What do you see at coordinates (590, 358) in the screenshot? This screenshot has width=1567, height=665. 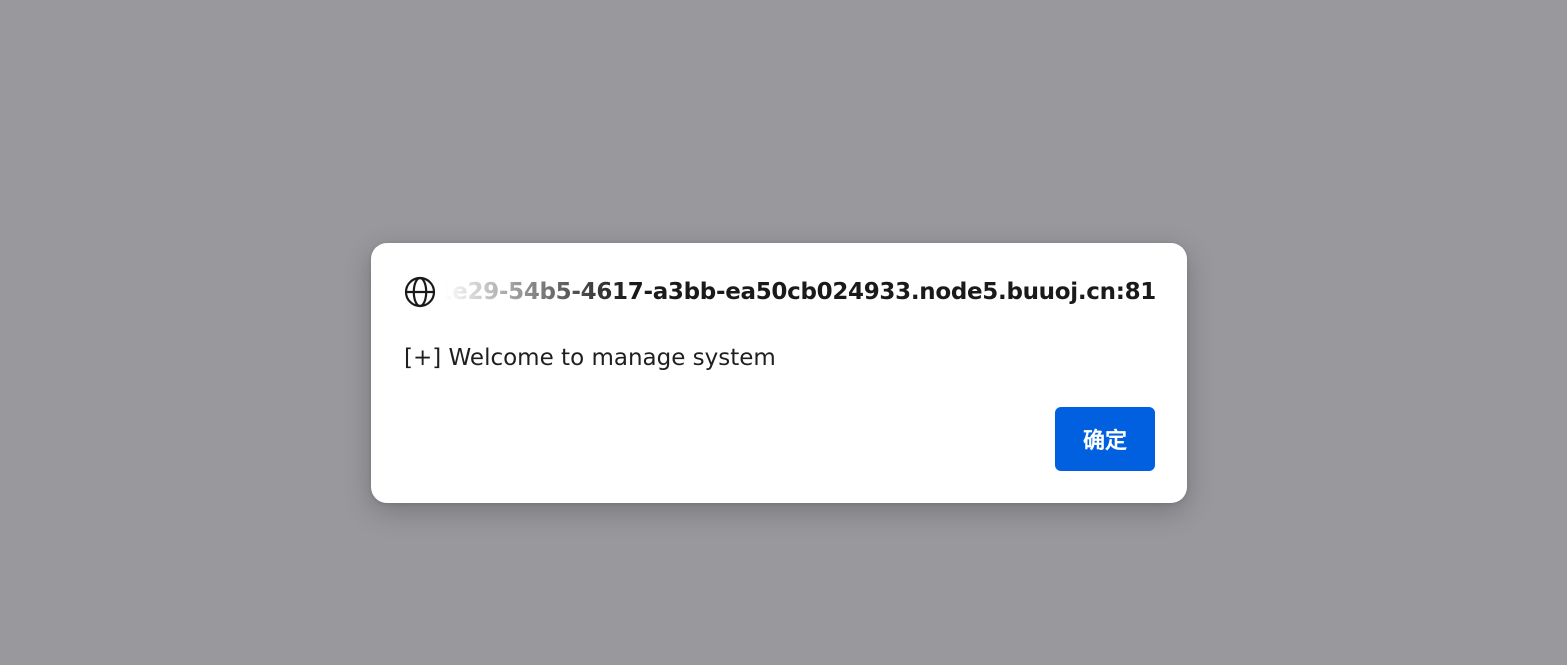 I see `dialog-message: [+] Welcome to manage system` at bounding box center [590, 358].